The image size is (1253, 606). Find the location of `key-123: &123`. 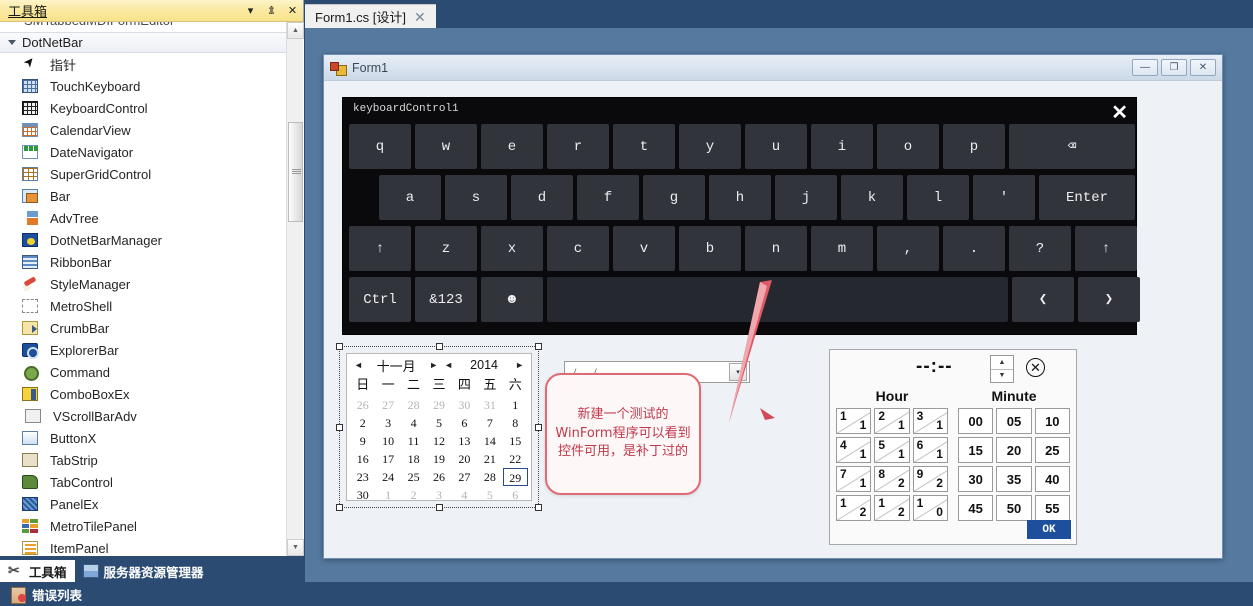

key-123: &123 is located at coordinates (446, 299).